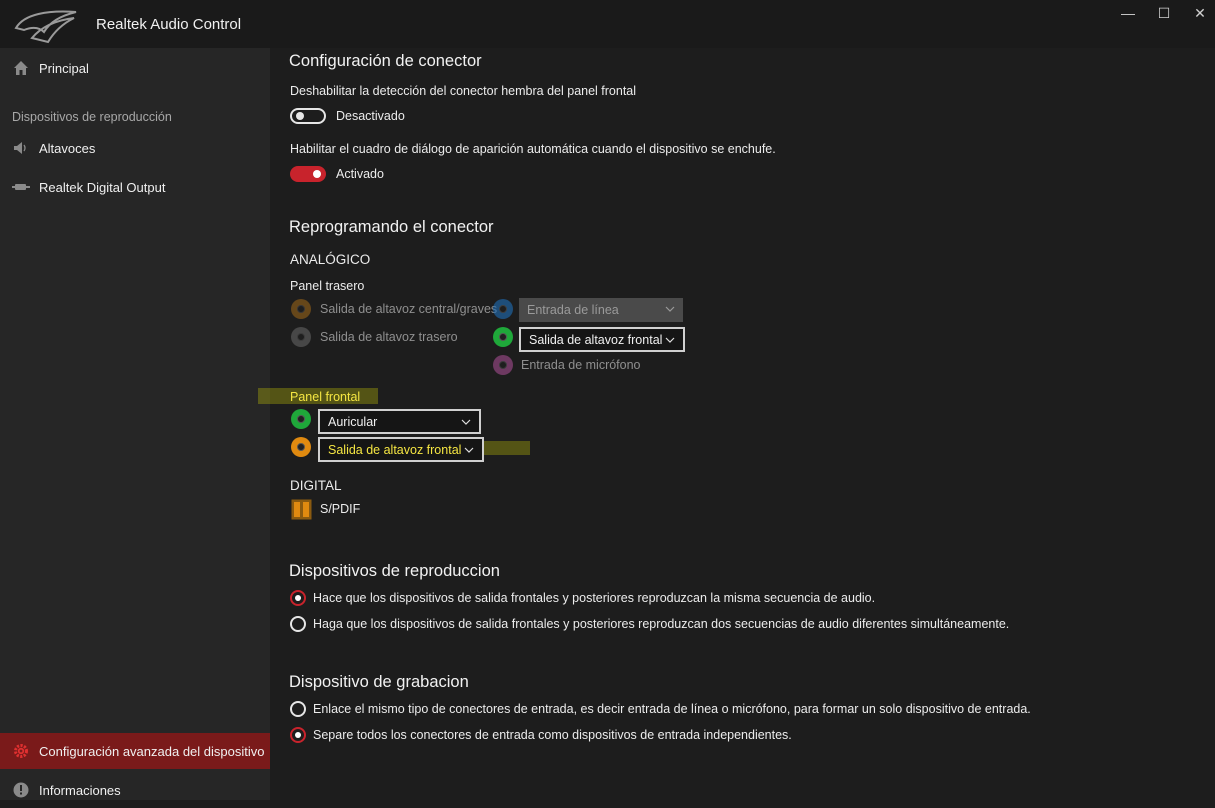 The image size is (1215, 808). I want to click on front-green-jack-dropdown: Auricular, so click(399, 421).